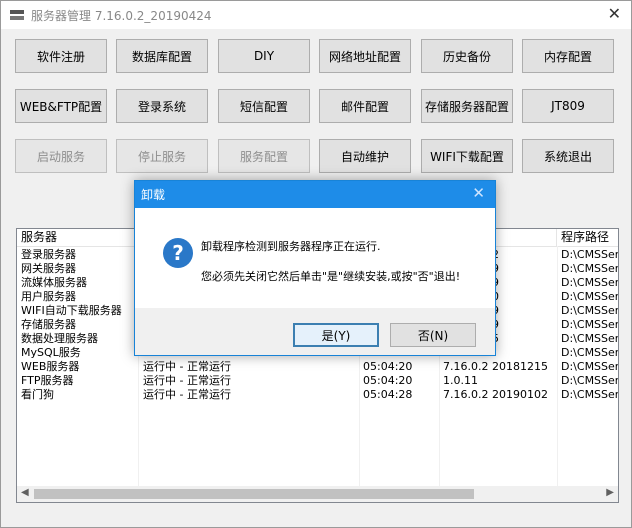 The height and width of the screenshot is (528, 632). What do you see at coordinates (587, 237) in the screenshot?
I see `column-header-path: 程序路径` at bounding box center [587, 237].